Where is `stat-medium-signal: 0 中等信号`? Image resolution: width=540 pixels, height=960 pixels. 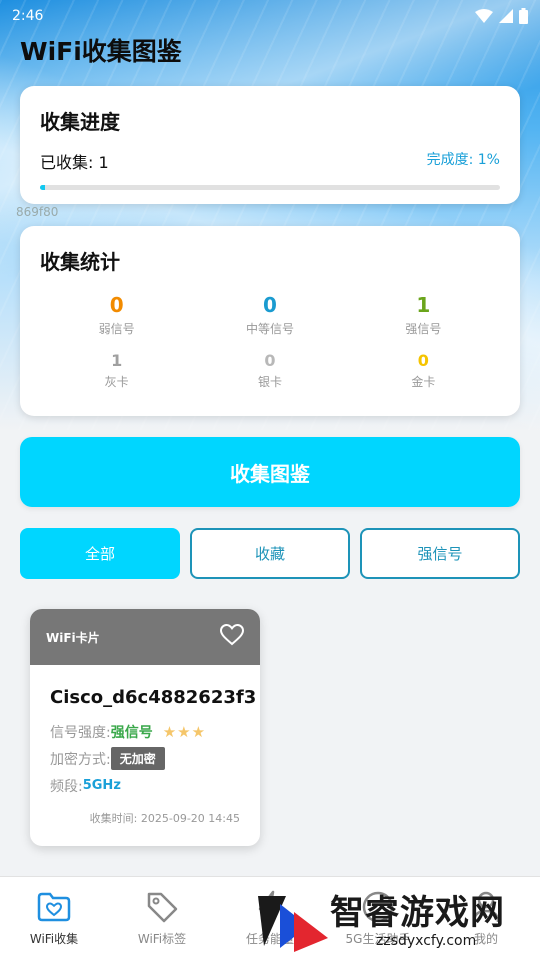 stat-medium-signal: 0 中等信号 is located at coordinates (269, 314).